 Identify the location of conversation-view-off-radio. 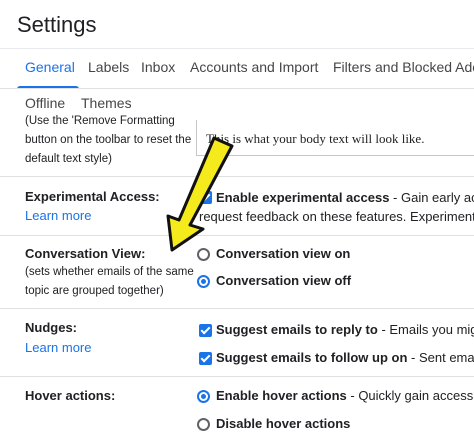
(203, 281).